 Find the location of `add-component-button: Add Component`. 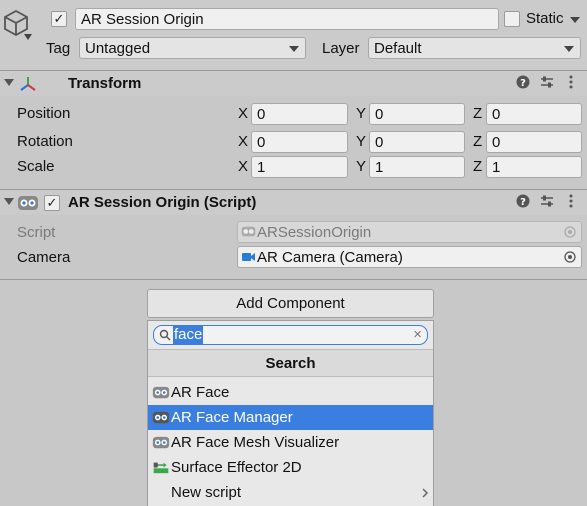

add-component-button: Add Component is located at coordinates (290, 303).